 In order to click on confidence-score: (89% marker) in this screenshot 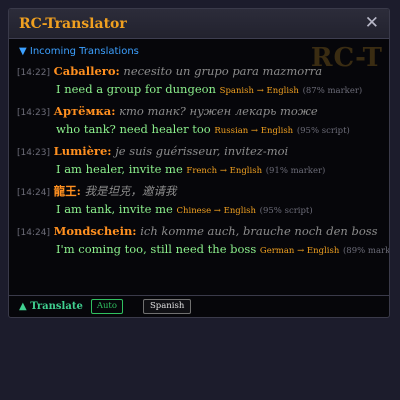, I will do `click(366, 251)`.